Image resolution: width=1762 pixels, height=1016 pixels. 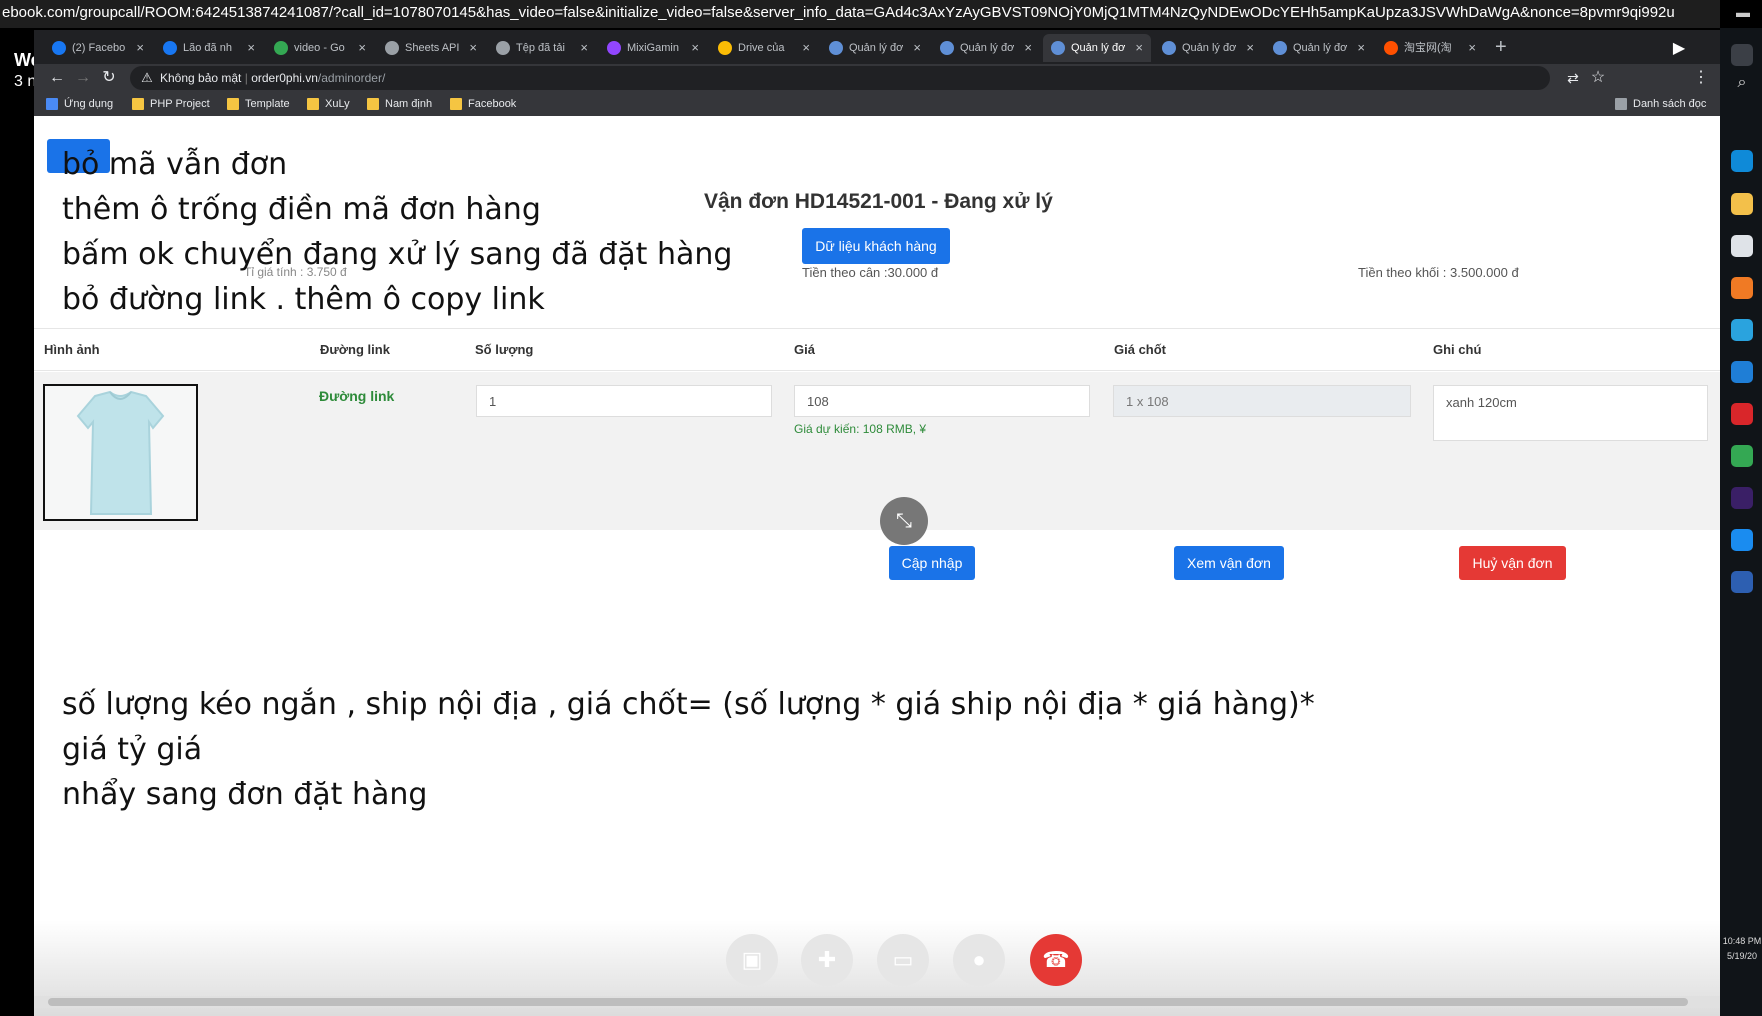 What do you see at coordinates (1570, 413) in the screenshot?
I see `note-textarea: xanh 120cm` at bounding box center [1570, 413].